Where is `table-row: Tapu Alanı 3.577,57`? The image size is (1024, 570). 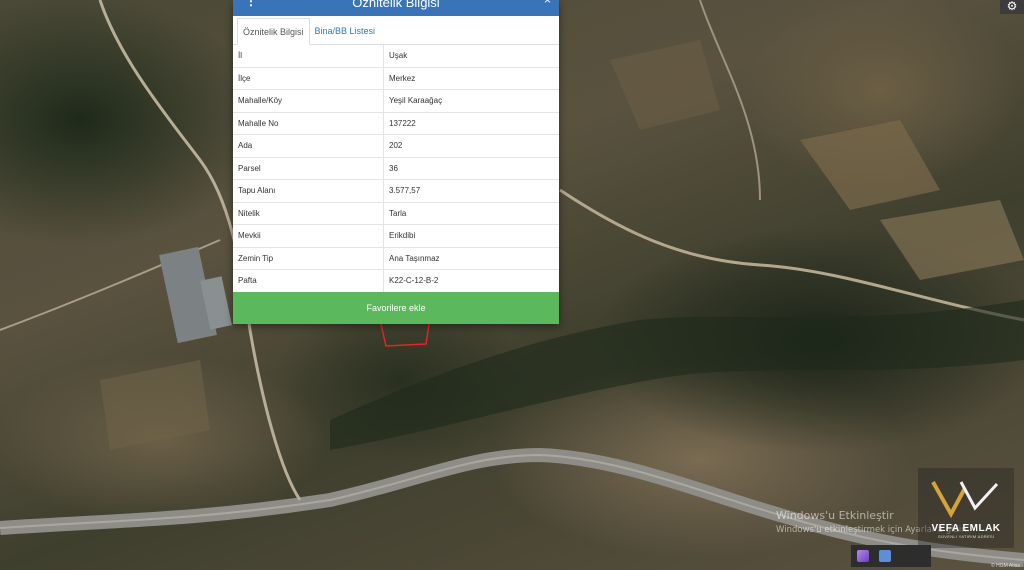 table-row: Tapu Alanı 3.577,57 is located at coordinates (396, 191).